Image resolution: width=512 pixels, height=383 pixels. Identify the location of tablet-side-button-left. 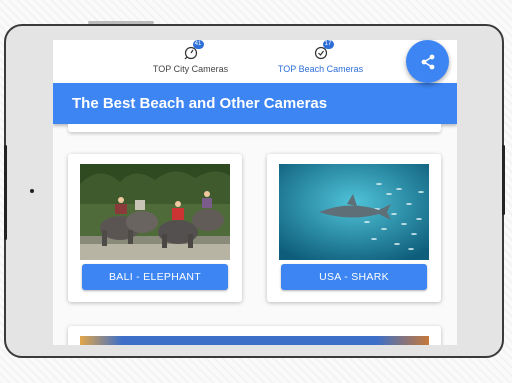
(5, 192).